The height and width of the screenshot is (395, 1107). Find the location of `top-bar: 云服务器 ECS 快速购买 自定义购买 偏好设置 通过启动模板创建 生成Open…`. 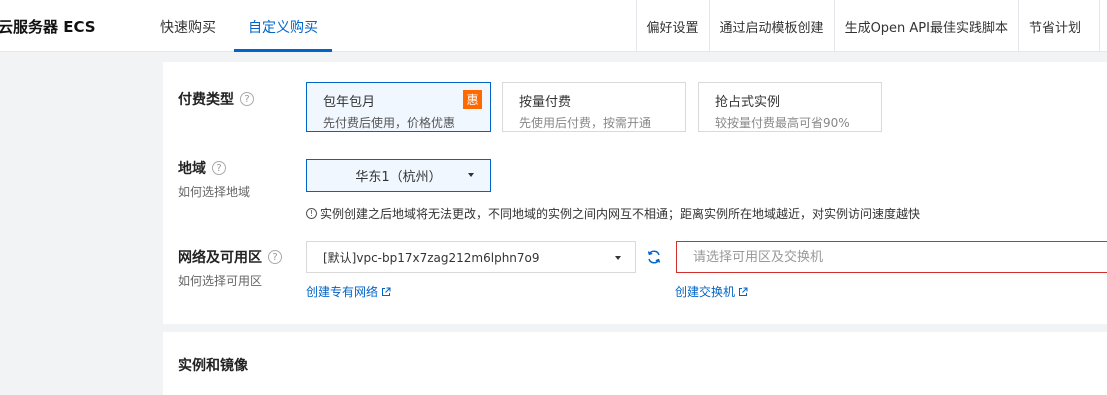

top-bar: 云服务器 ECS 快速购买 自定义购买 偏好设置 通过启动模板创建 生成Open… is located at coordinates (553, 26).